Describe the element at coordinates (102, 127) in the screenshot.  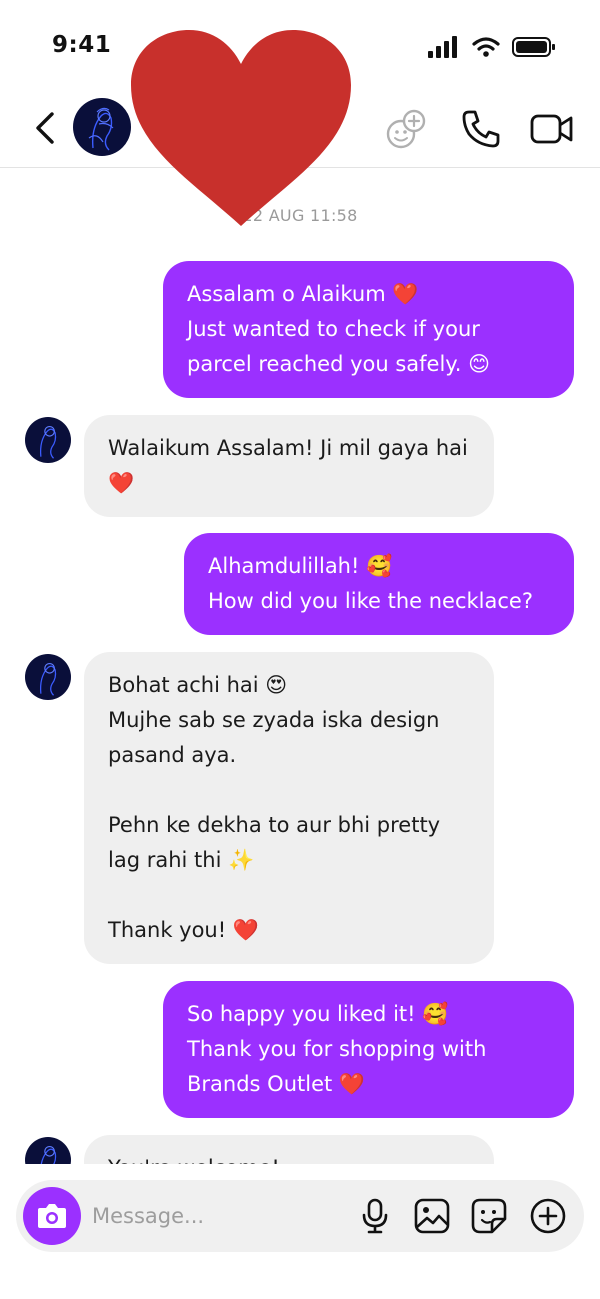
I see `contact-avatar` at that location.